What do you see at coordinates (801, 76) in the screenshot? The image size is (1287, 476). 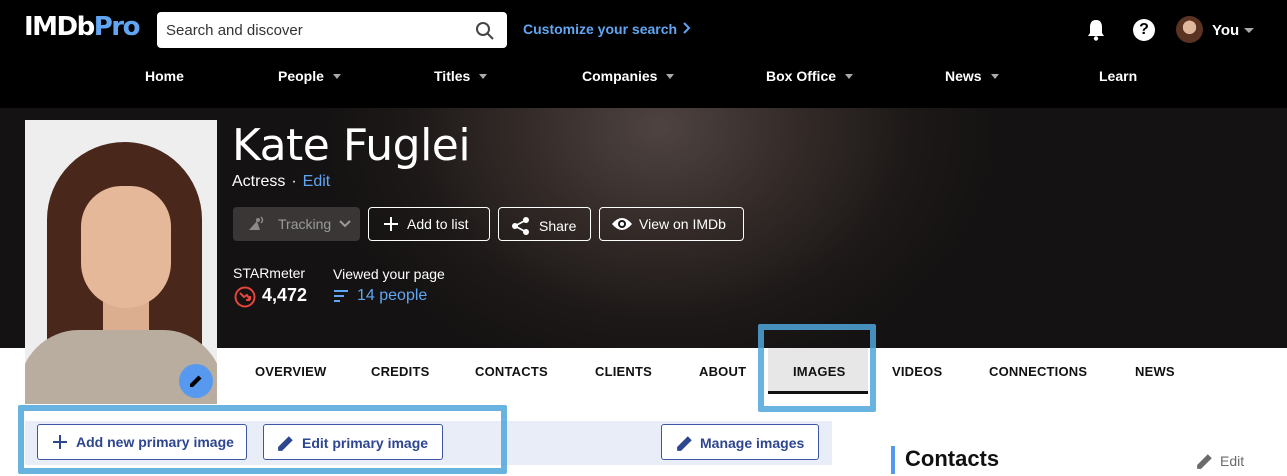 I see `nav-item-label: Box Office` at bounding box center [801, 76].